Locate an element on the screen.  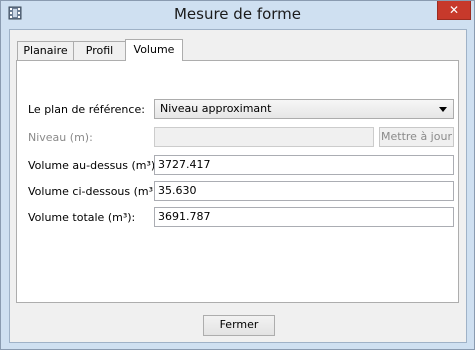
tab-volume: Volume is located at coordinates (154, 50).